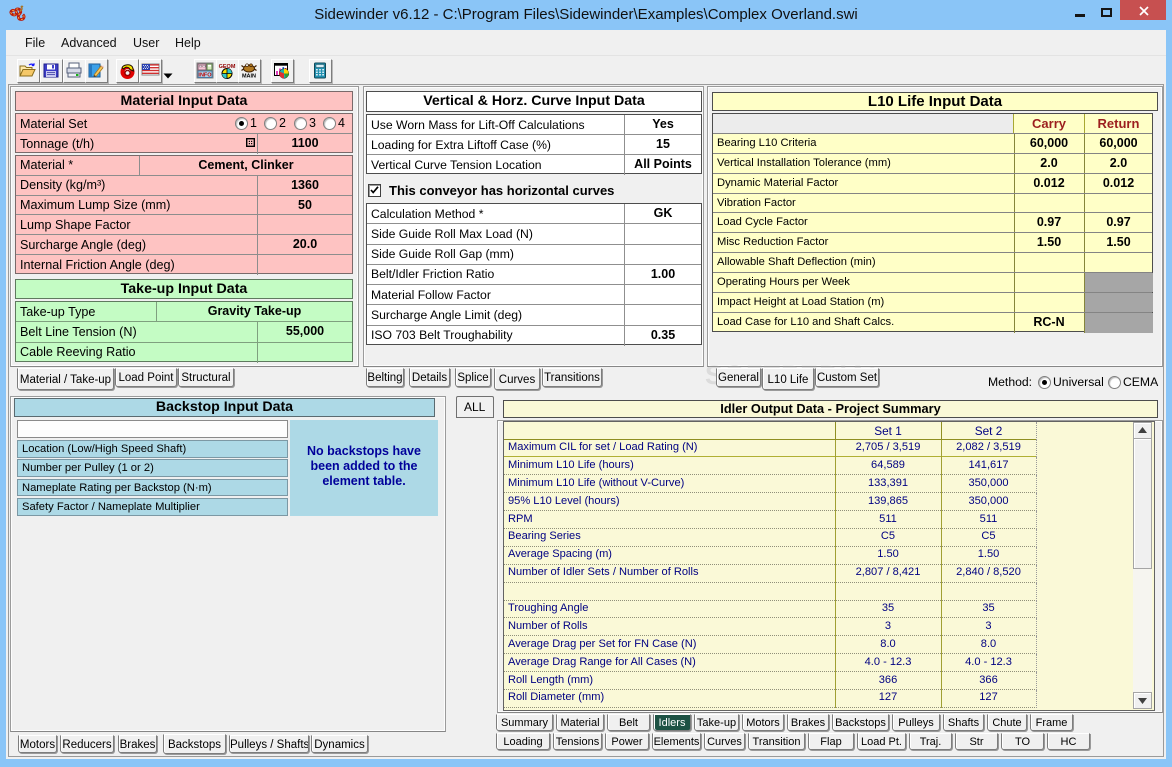 The height and width of the screenshot is (767, 1172). What do you see at coordinates (205, 75) in the screenshot?
I see `svg-text: INFO` at bounding box center [205, 75].